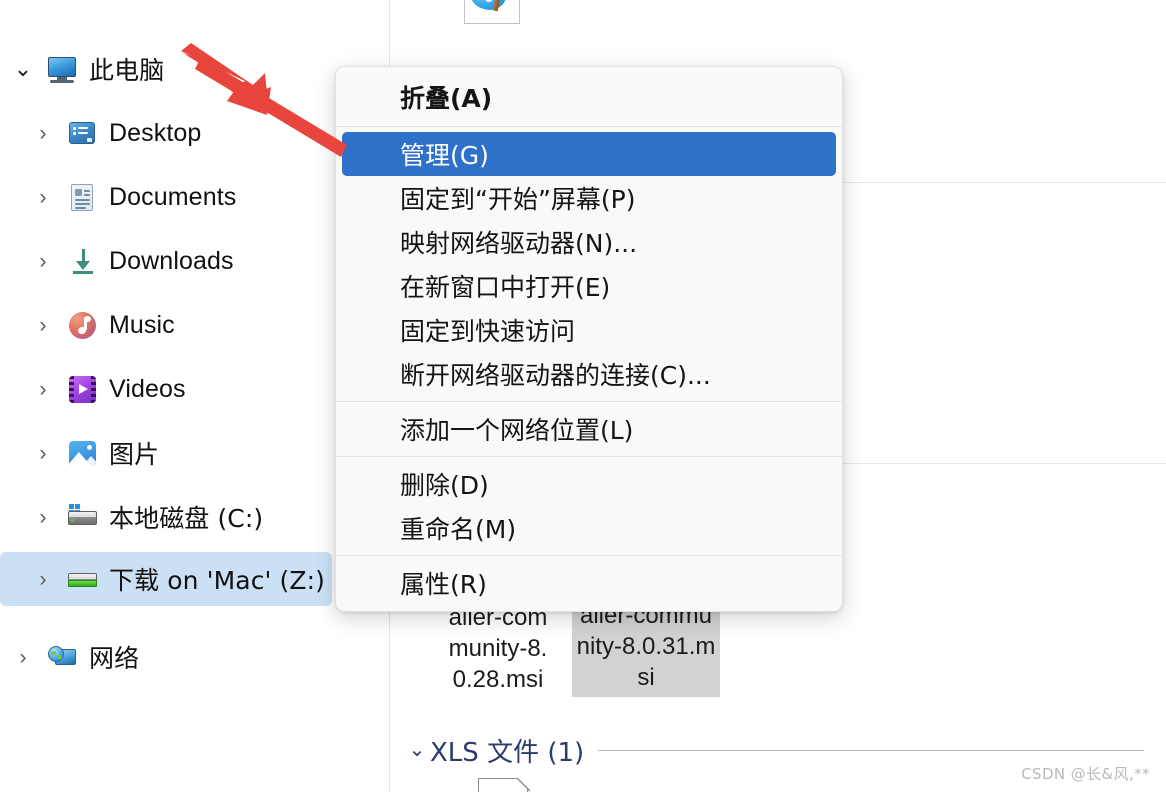  I want to click on videos-icon, so click(83, 389).